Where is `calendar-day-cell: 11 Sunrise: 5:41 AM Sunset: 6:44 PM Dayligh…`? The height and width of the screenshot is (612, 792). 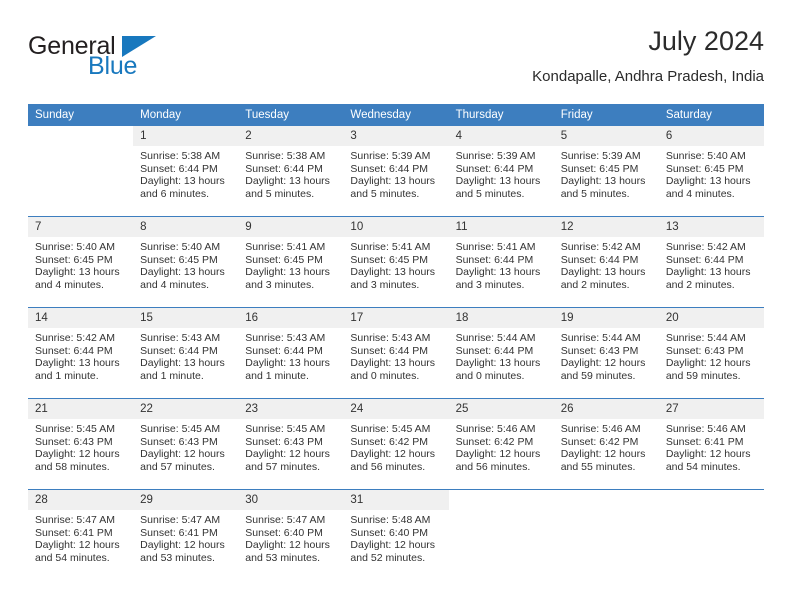 calendar-day-cell: 11 Sunrise: 5:41 AM Sunset: 6:44 PM Dayligh… is located at coordinates (501, 262).